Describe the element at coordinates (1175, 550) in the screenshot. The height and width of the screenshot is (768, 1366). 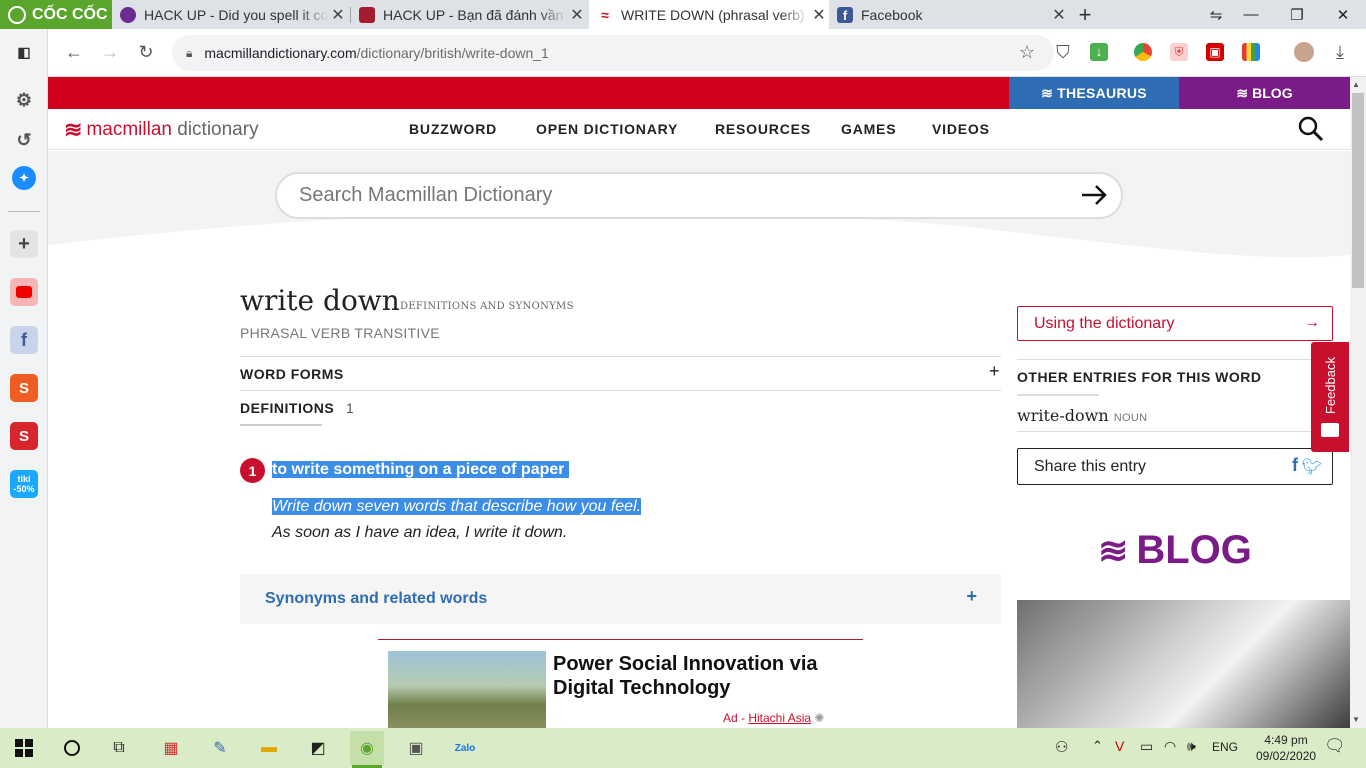
I see `blog-promo: ≋ BLOG` at that location.